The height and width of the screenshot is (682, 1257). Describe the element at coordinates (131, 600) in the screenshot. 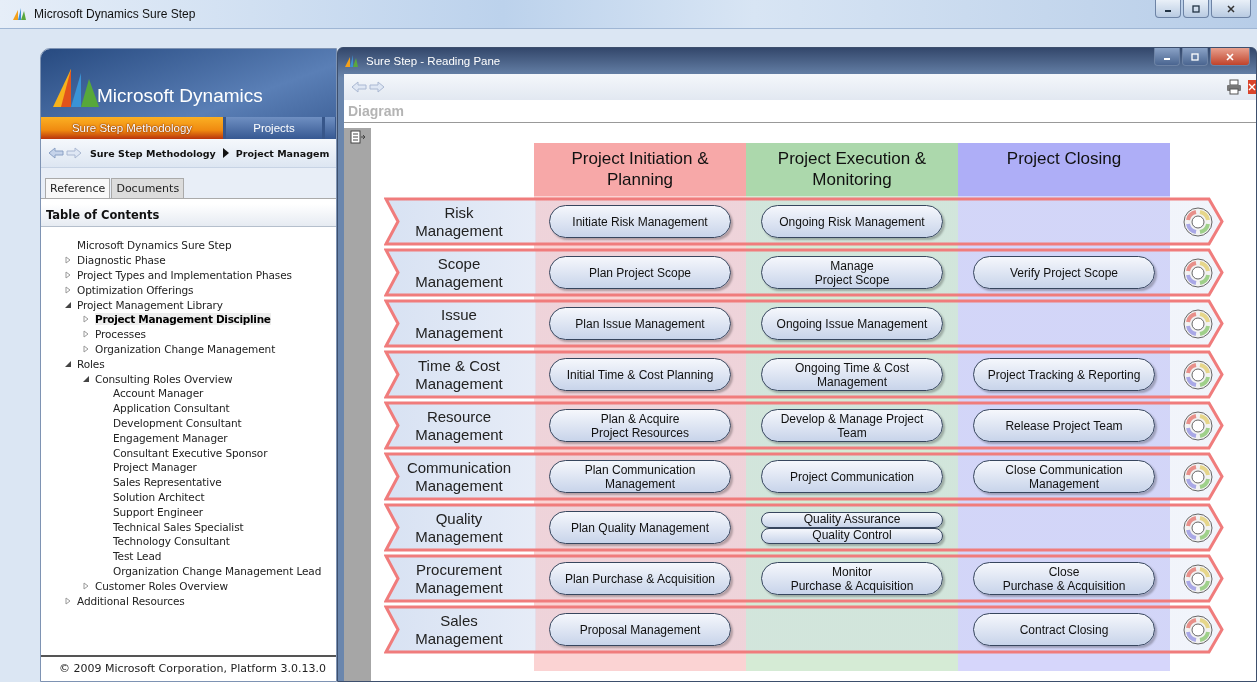

I see `tree-item: Additional Resources` at that location.